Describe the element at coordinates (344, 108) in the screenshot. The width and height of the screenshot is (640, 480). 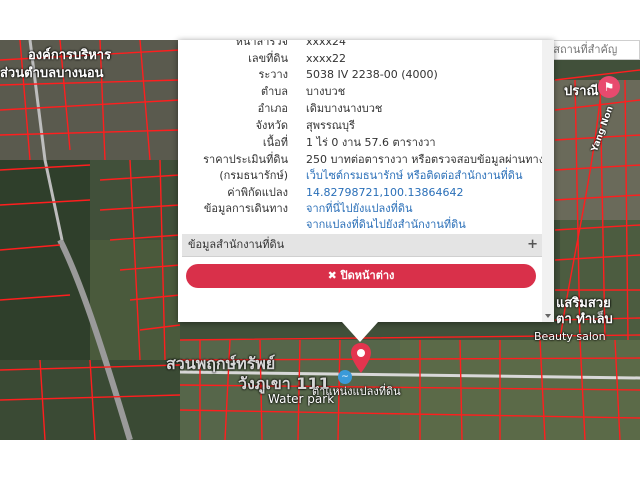
I see `info-value: เดิมบางนางบวช` at that location.